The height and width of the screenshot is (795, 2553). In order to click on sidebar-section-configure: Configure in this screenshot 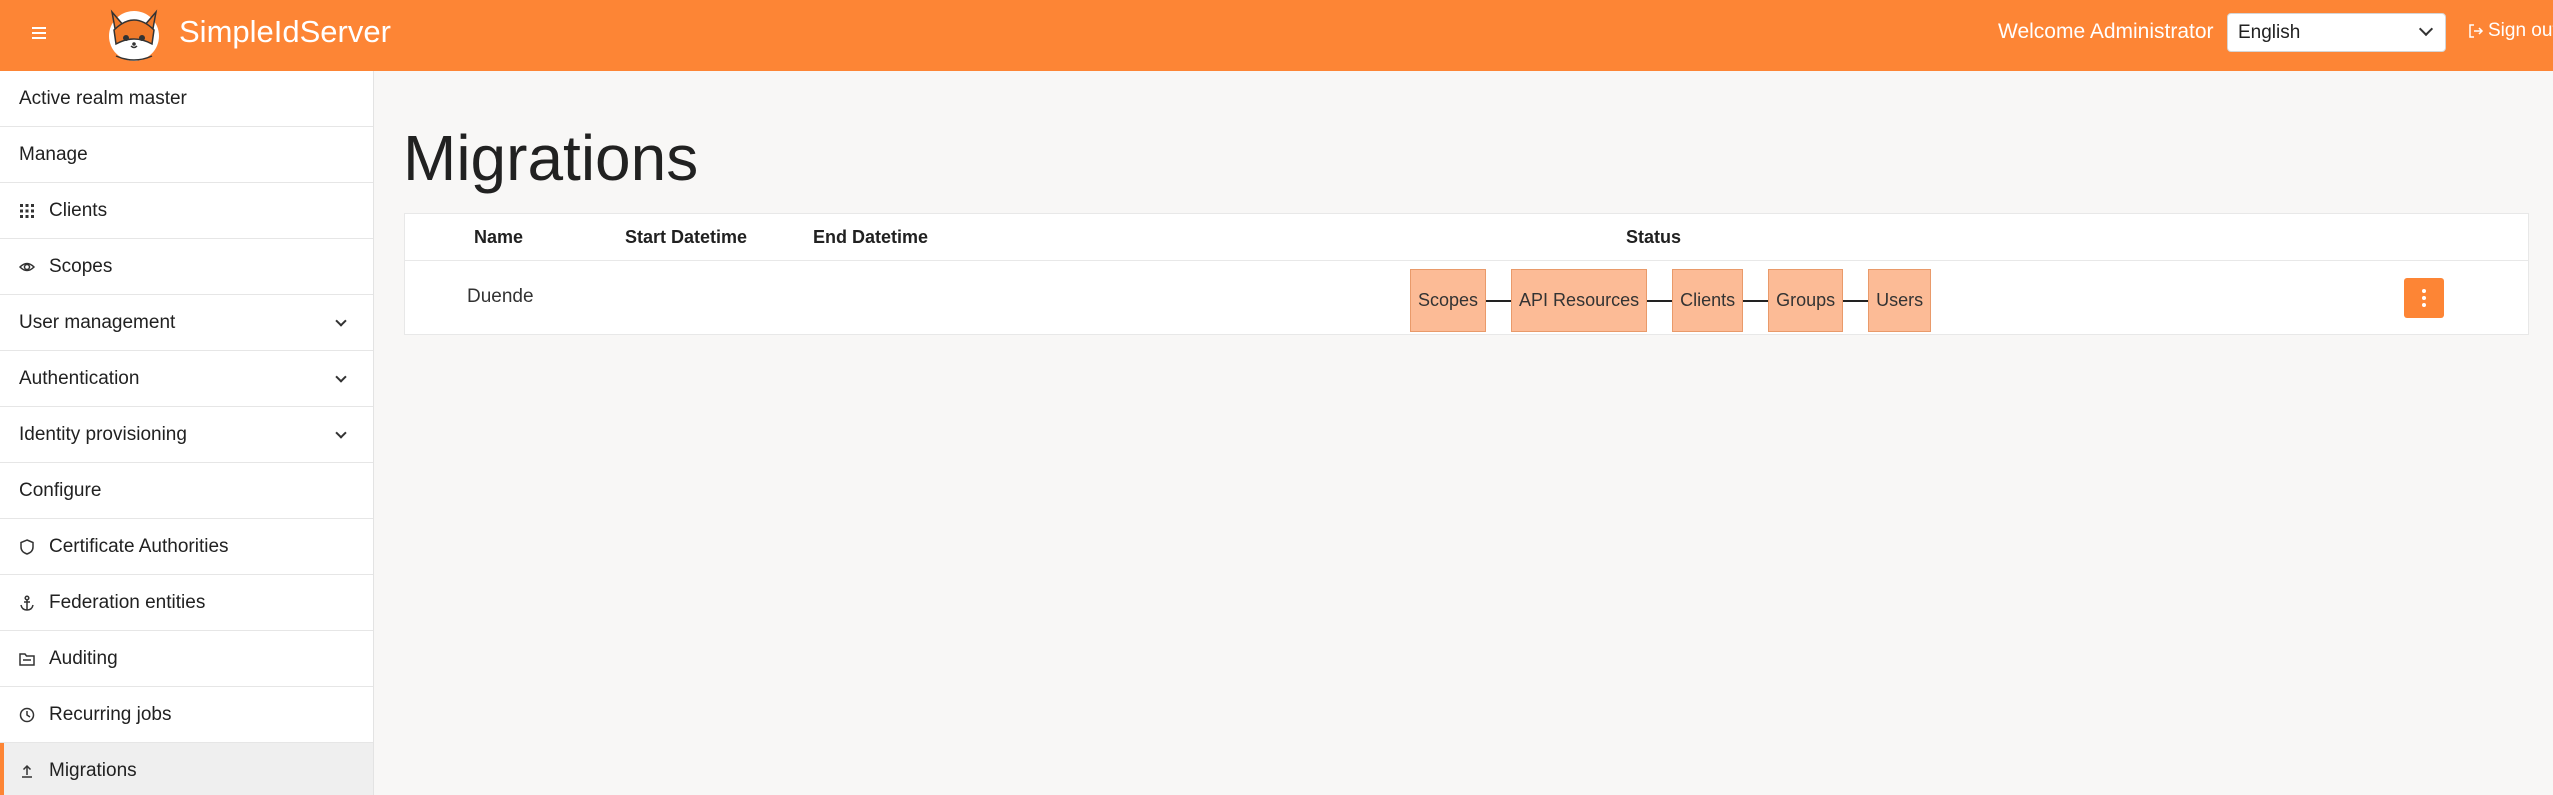, I will do `click(186, 491)`.